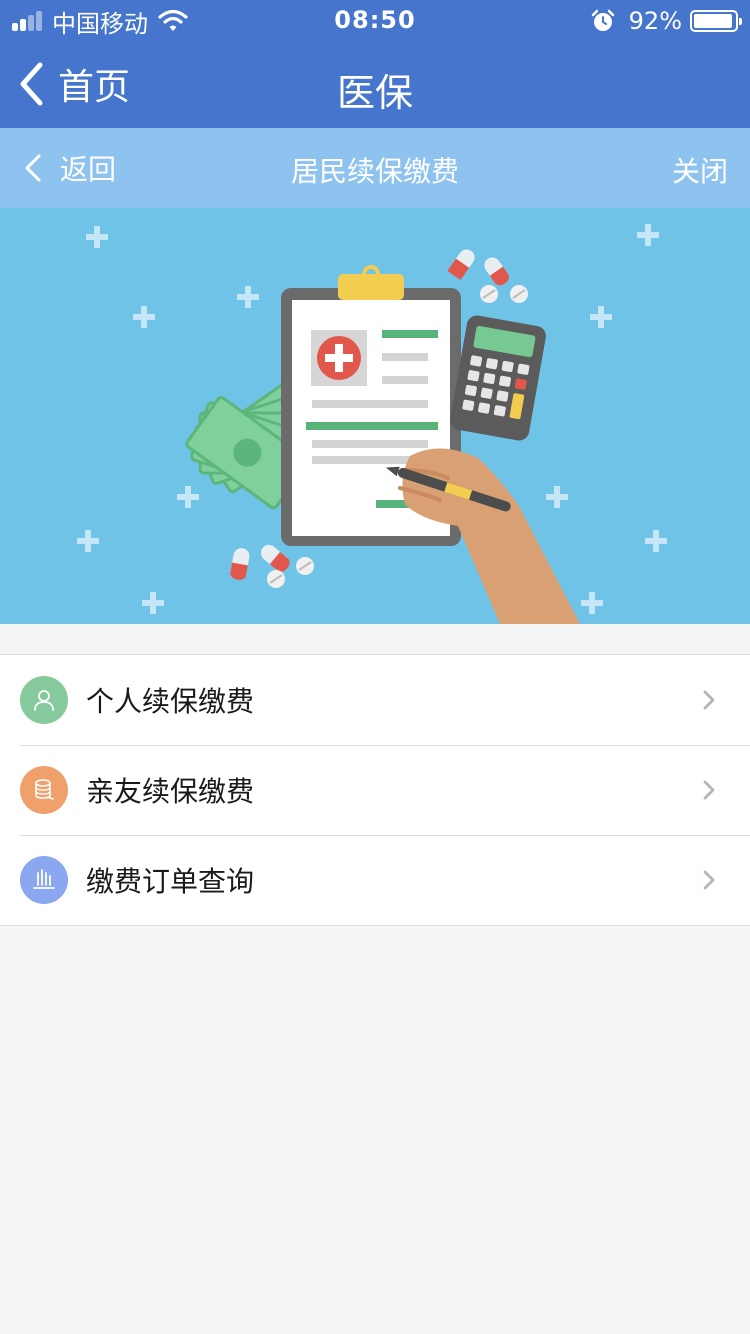 This screenshot has height=1334, width=750. What do you see at coordinates (170, 701) in the screenshot?
I see `menu-item-label: 个人续保缴费` at bounding box center [170, 701].